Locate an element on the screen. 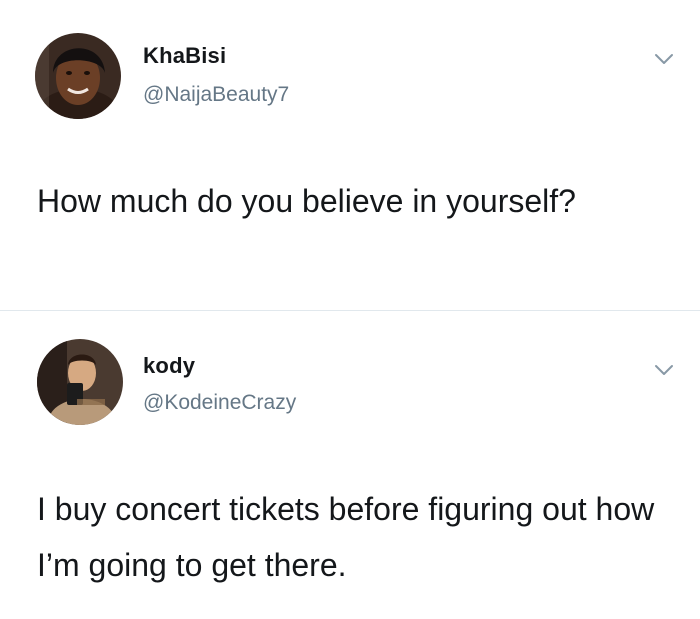 This screenshot has width=700, height=619. user-handle: @KodeineCrazy is located at coordinates (219, 403).